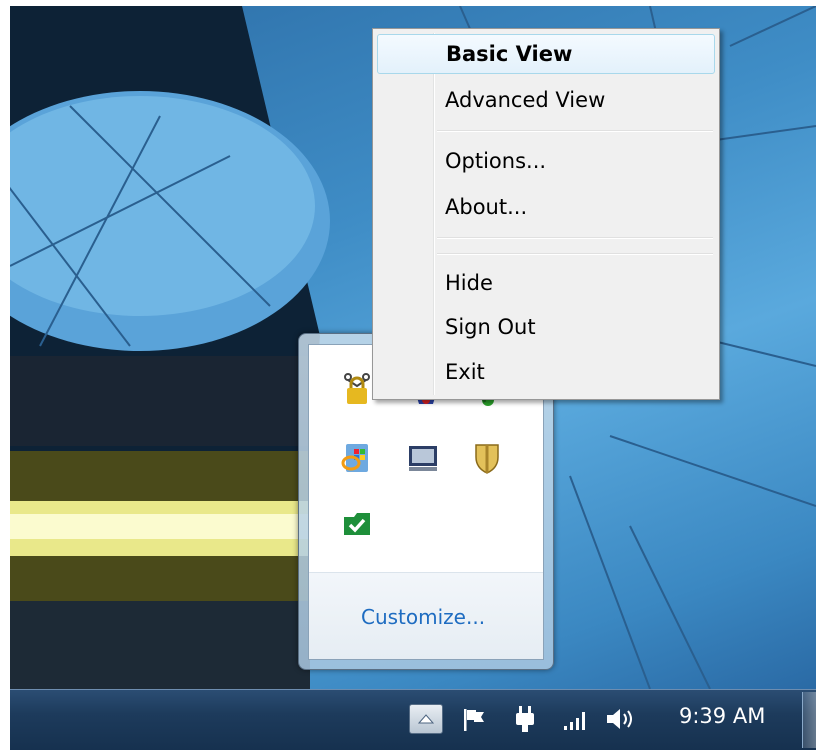  What do you see at coordinates (469, 283) in the screenshot?
I see `menu-item-label: Hide` at bounding box center [469, 283].